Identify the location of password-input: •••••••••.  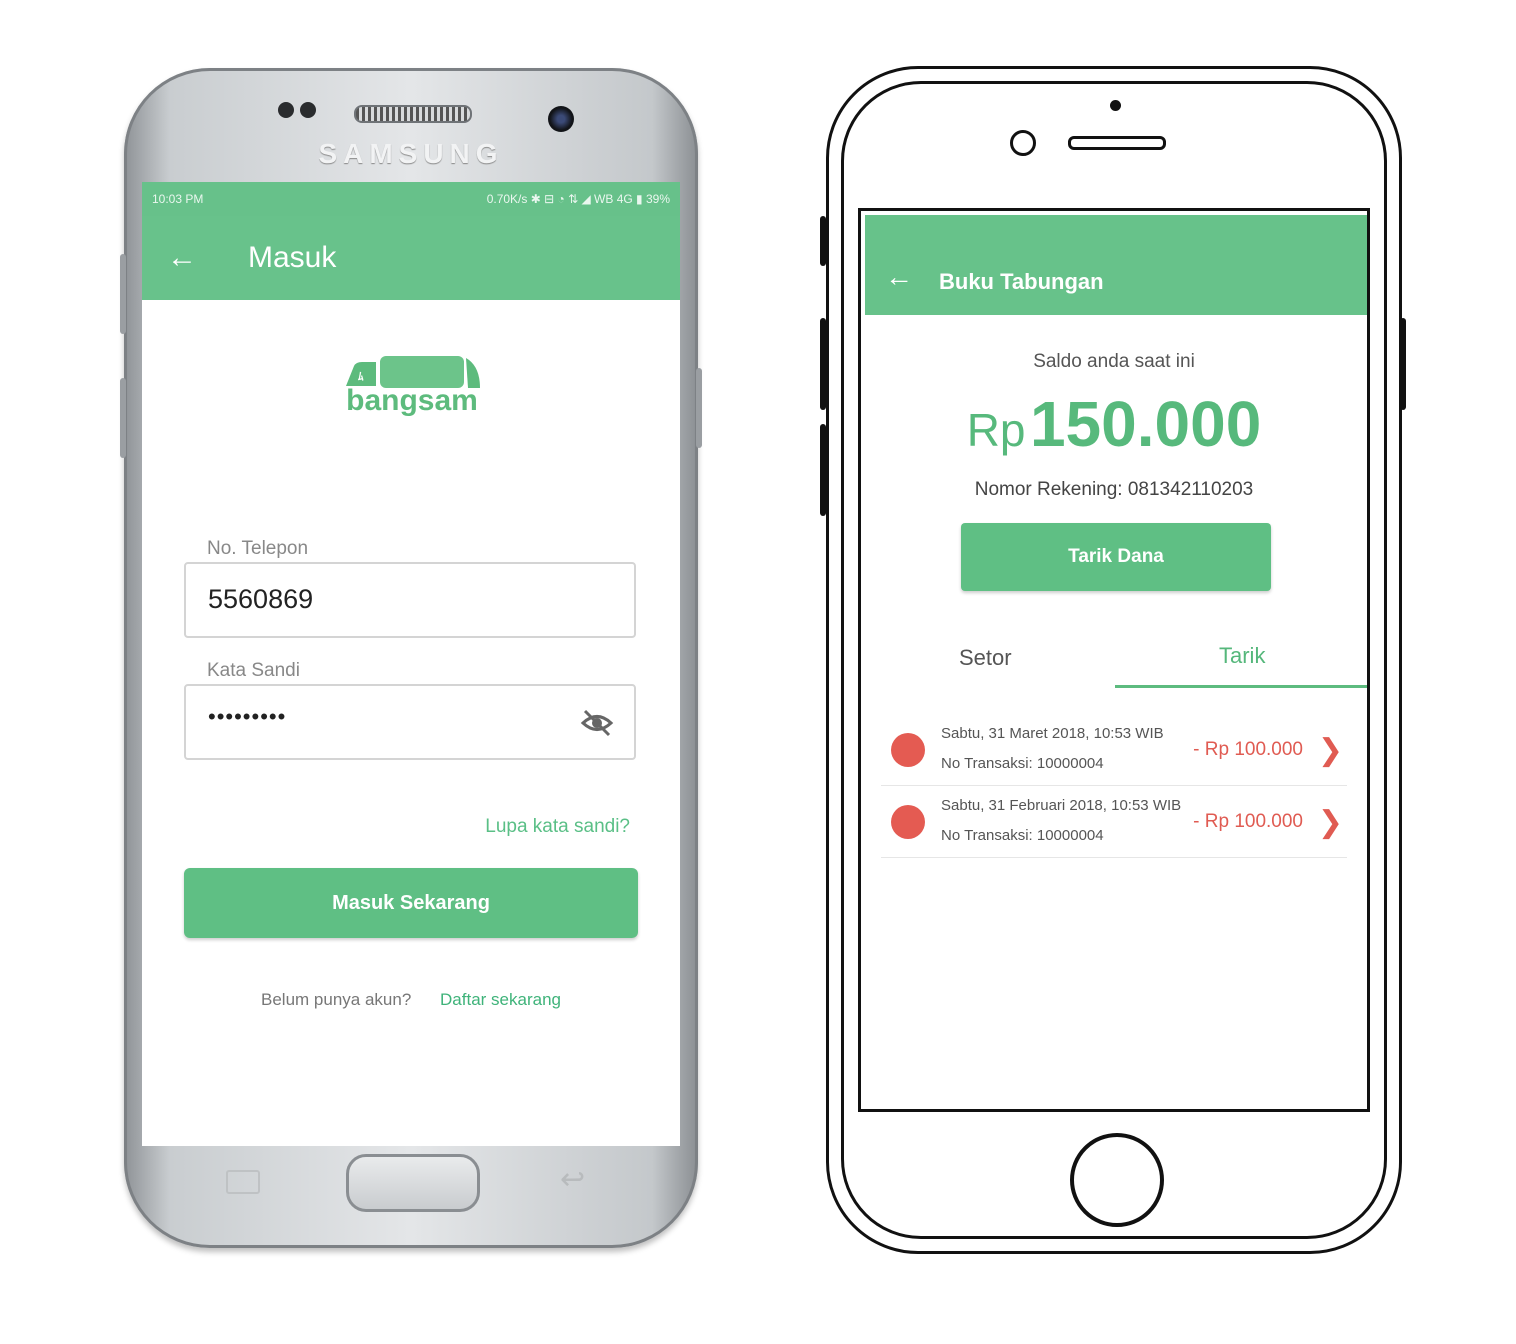
(410, 722).